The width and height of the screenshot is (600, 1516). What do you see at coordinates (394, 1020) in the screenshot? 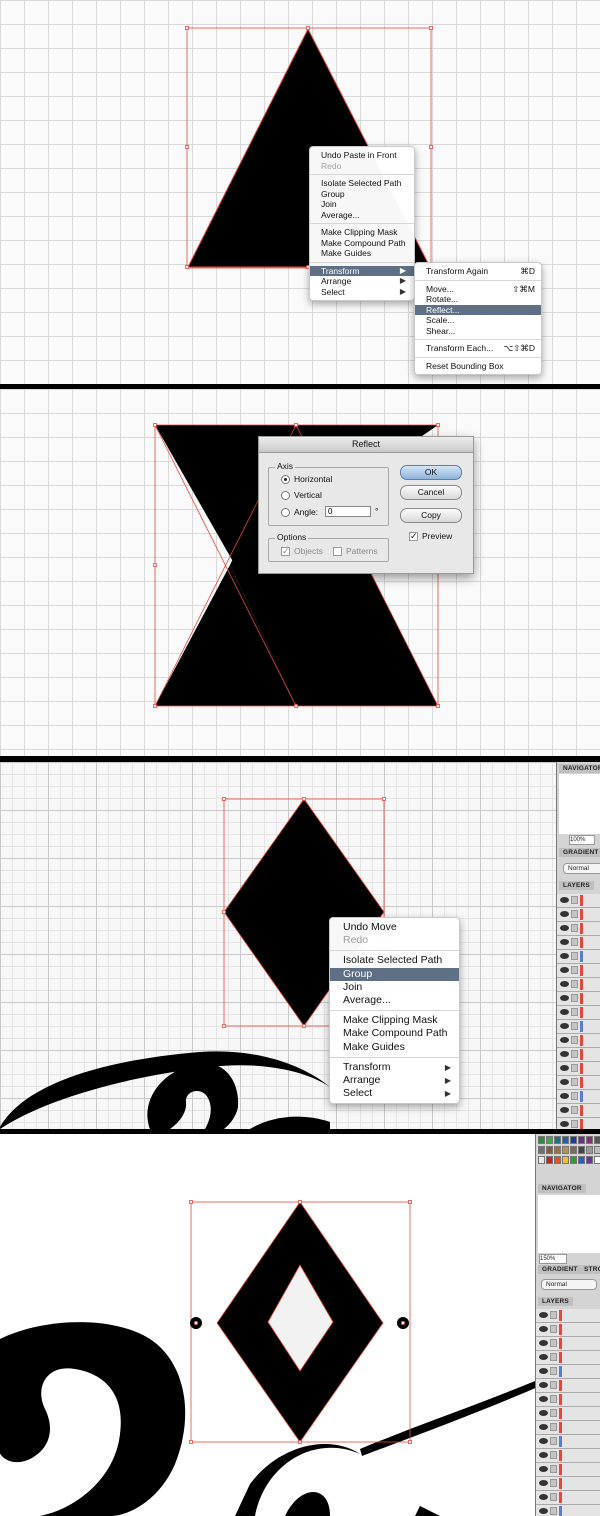
I see `menu-item: Make Clipping Mask` at bounding box center [394, 1020].